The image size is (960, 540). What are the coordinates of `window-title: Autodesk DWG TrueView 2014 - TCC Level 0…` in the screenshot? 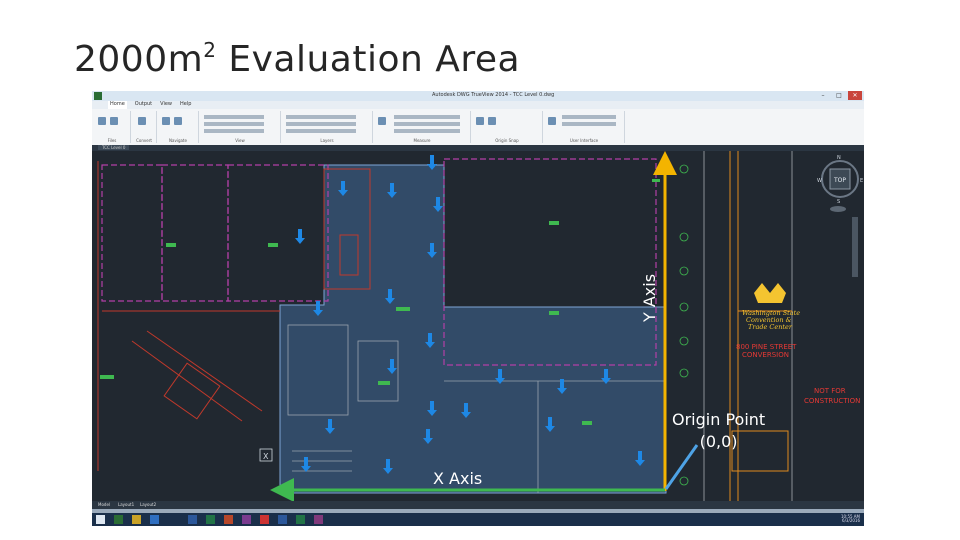 It's located at (493, 95).